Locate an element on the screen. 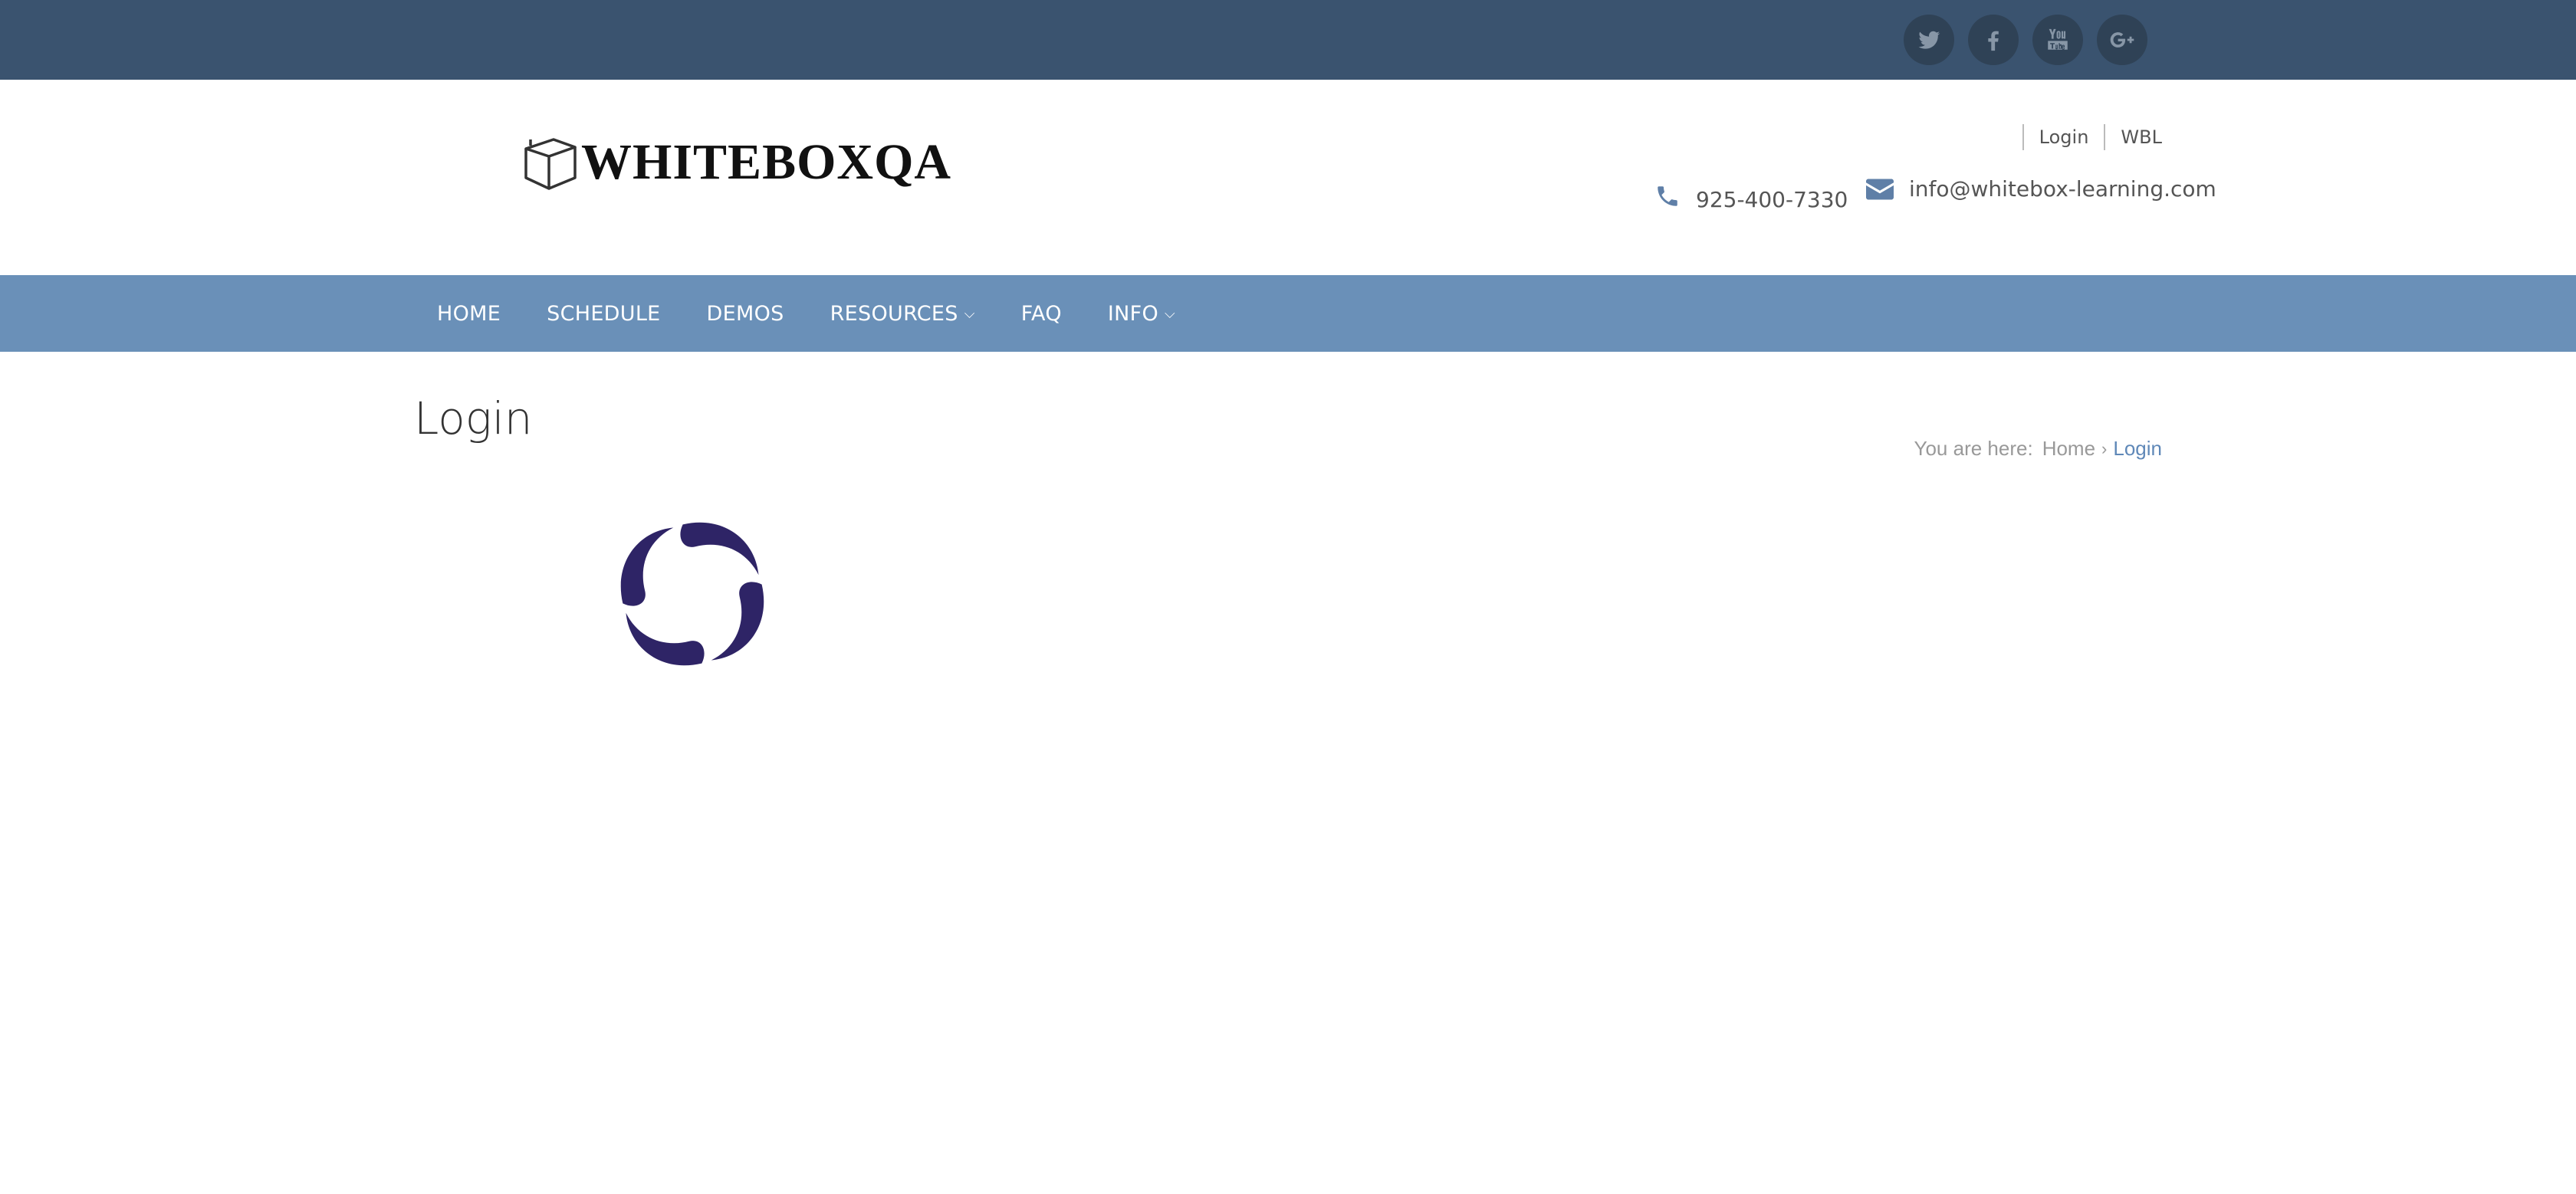  main-nav: HOME SCHEDULE DEMOS RESOURCES ⌵ FAQ INFO ⌵ is located at coordinates (1288, 313).